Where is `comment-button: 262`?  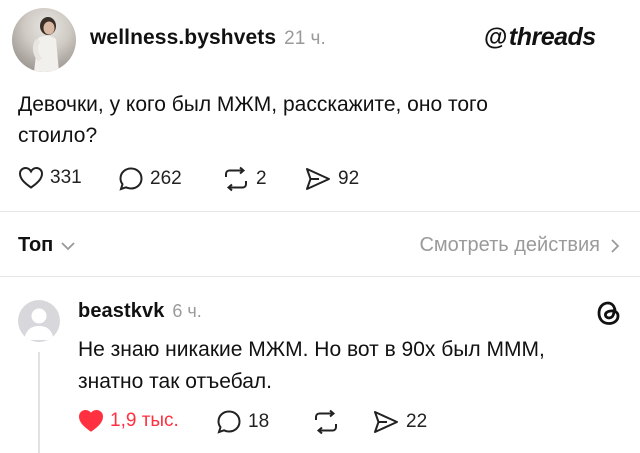 comment-button: 262 is located at coordinates (150, 179).